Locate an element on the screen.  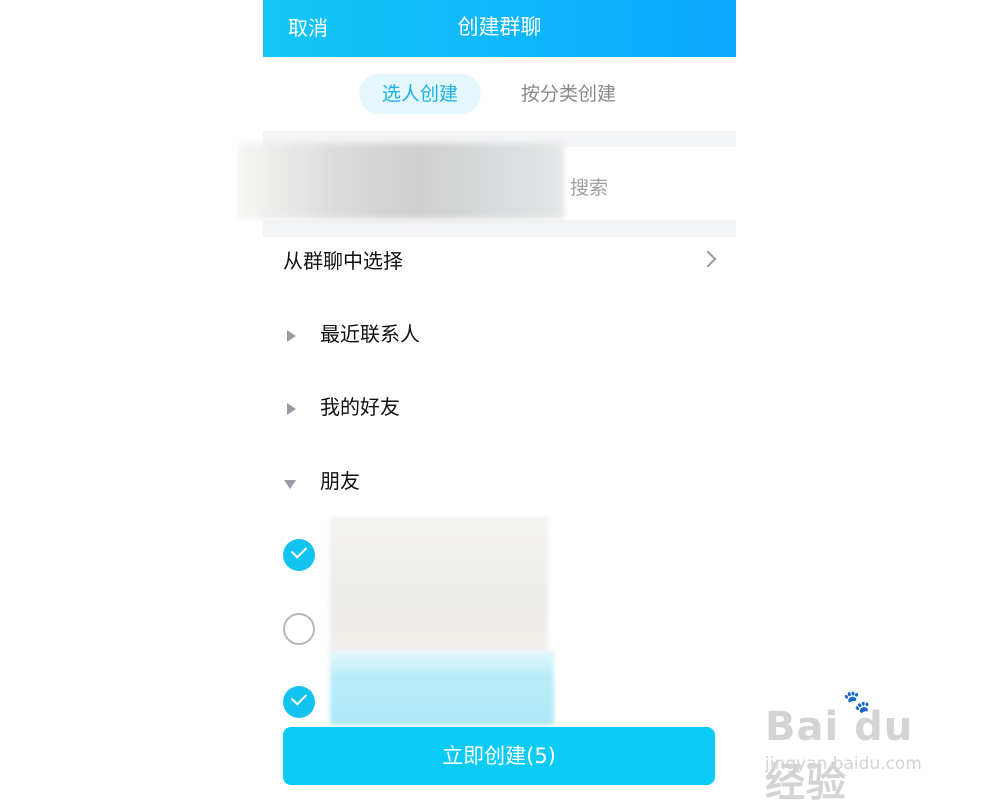
baidu-watermark: Bai du 经验 🐾 jingyan.baidu.com is located at coordinates (865, 748).